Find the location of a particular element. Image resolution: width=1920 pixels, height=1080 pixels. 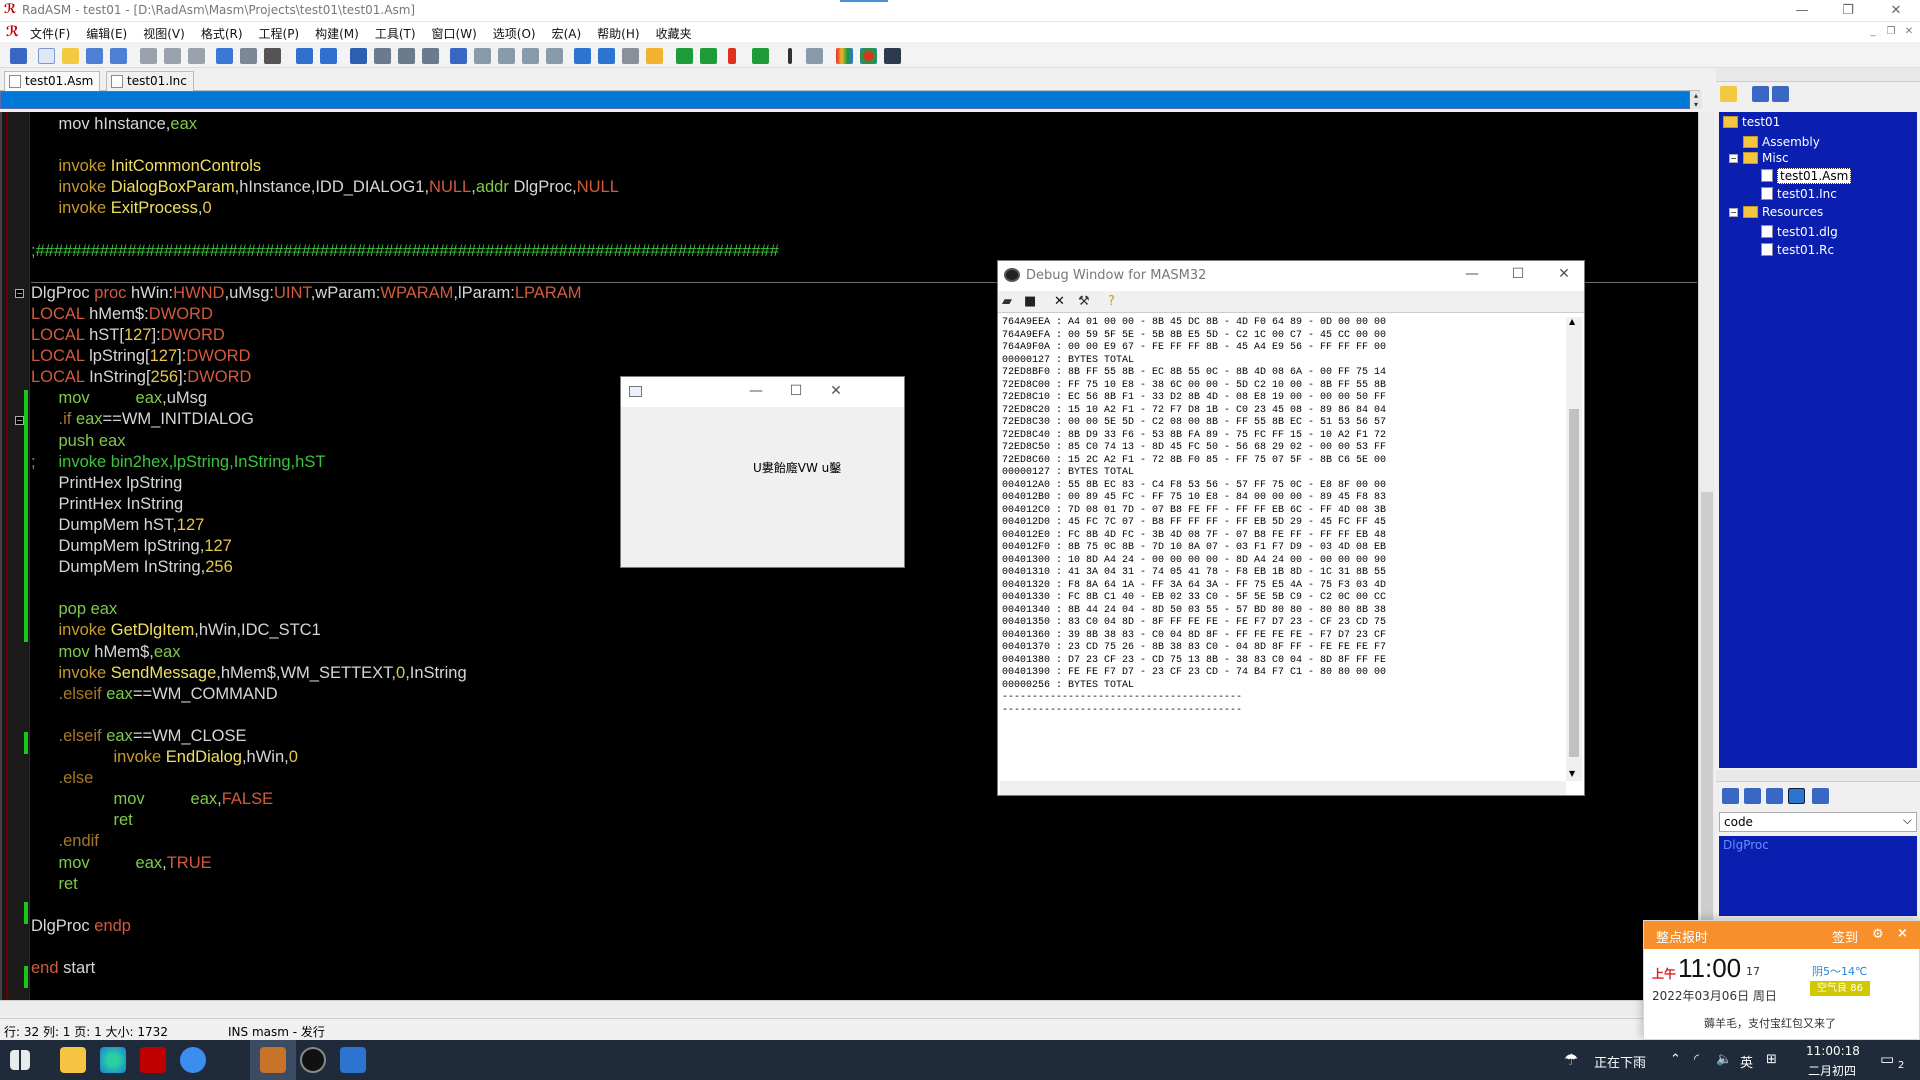

code-line: .endif is located at coordinates (65, 841).